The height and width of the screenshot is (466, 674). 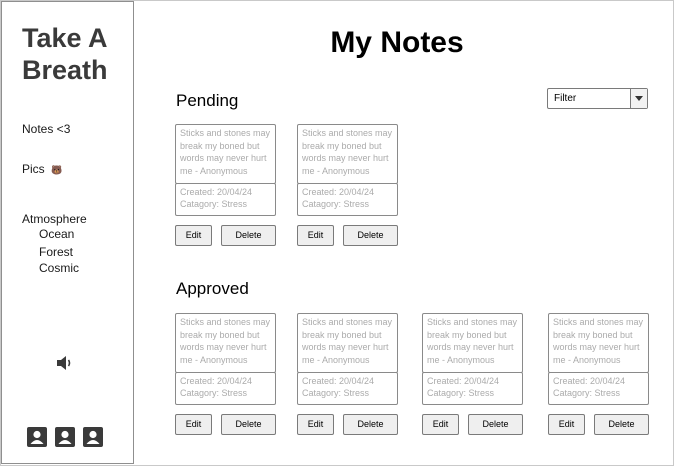 I want to click on page-title: My Notes, so click(x=397, y=42).